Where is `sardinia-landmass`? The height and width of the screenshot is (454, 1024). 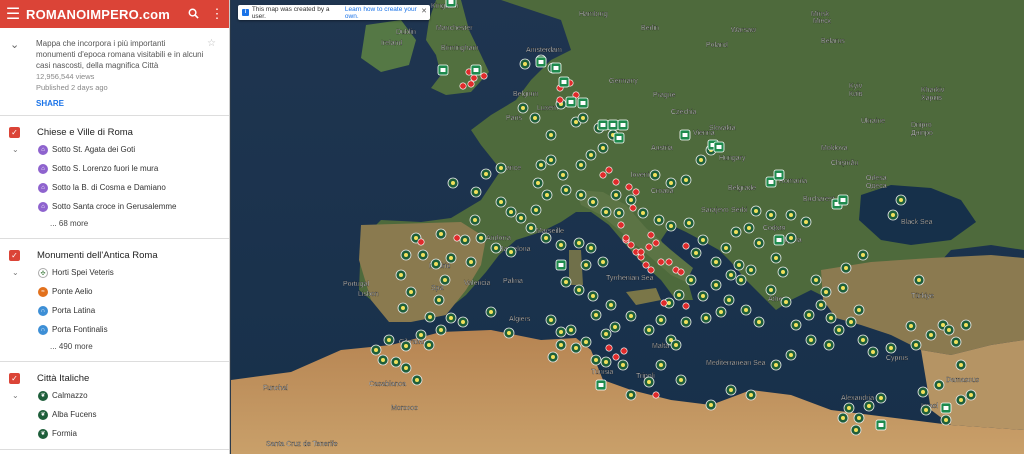
sardinia-landmass is located at coordinates (576, 267).